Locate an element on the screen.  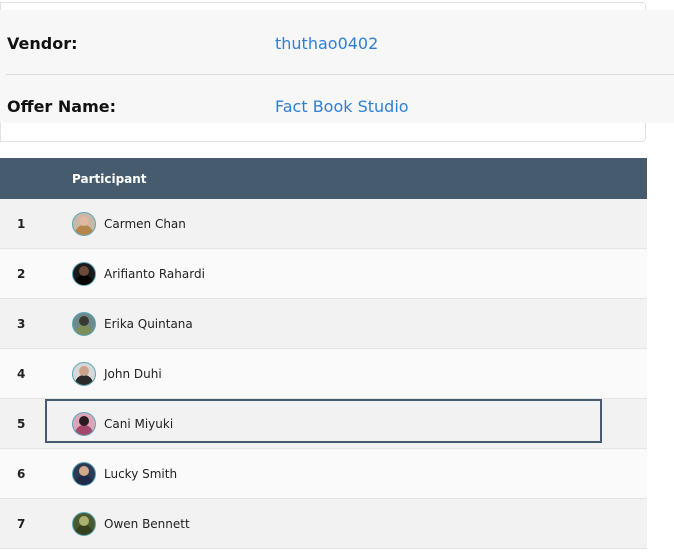
offer-name-label: Offer Name: is located at coordinates (61, 106).